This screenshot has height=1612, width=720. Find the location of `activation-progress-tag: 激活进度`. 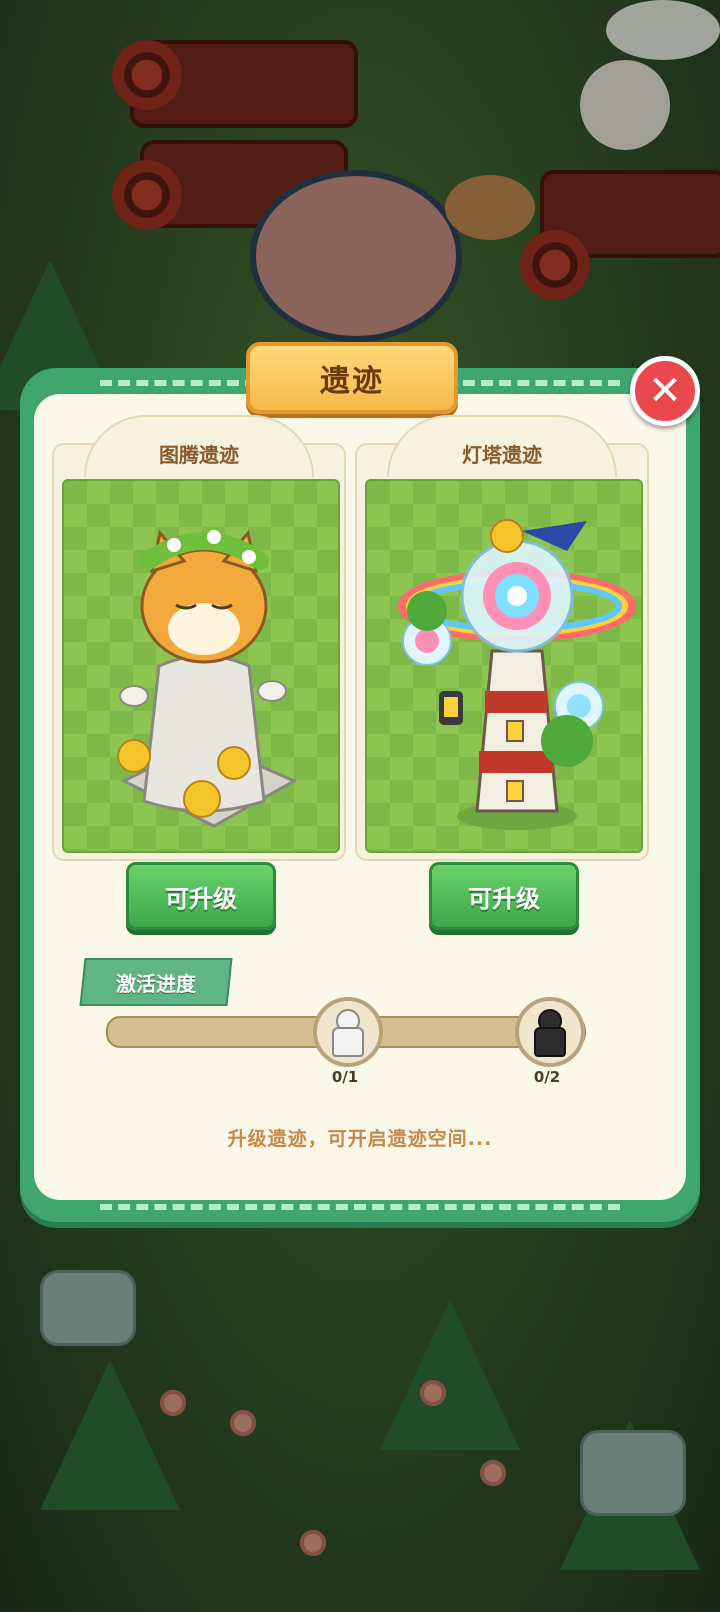

activation-progress-tag: 激活进度 is located at coordinates (156, 982).